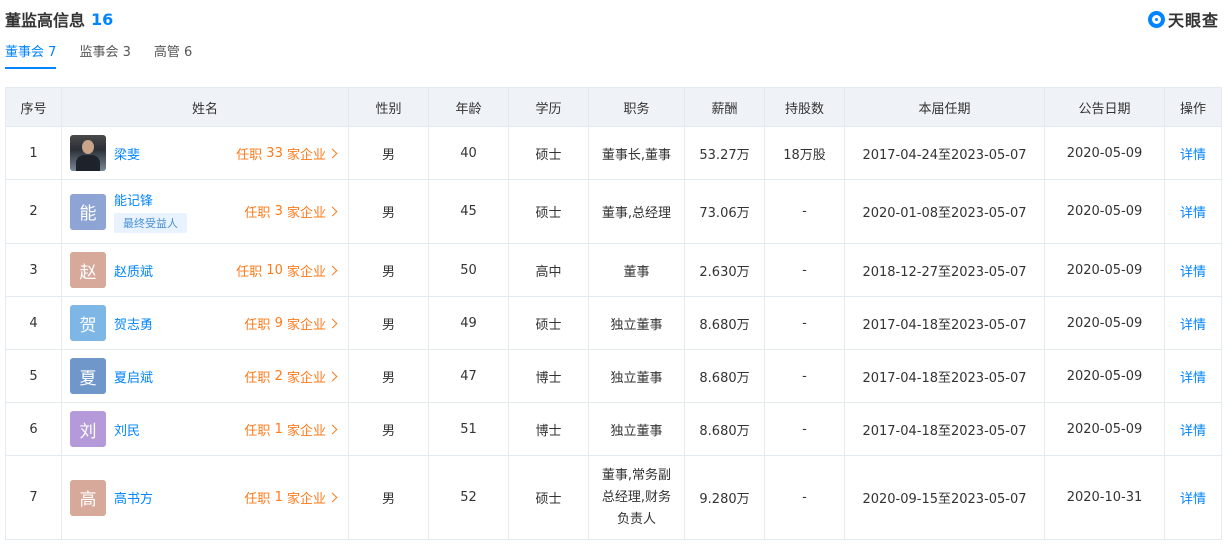  What do you see at coordinates (548, 107) in the screenshot?
I see `col-header-education: 学历` at bounding box center [548, 107].